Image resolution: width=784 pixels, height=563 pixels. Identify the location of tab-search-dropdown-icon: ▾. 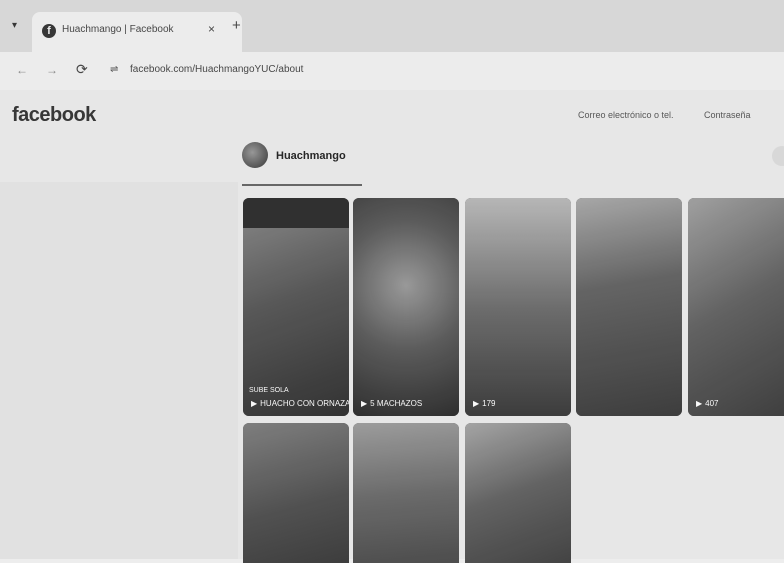
(14, 25).